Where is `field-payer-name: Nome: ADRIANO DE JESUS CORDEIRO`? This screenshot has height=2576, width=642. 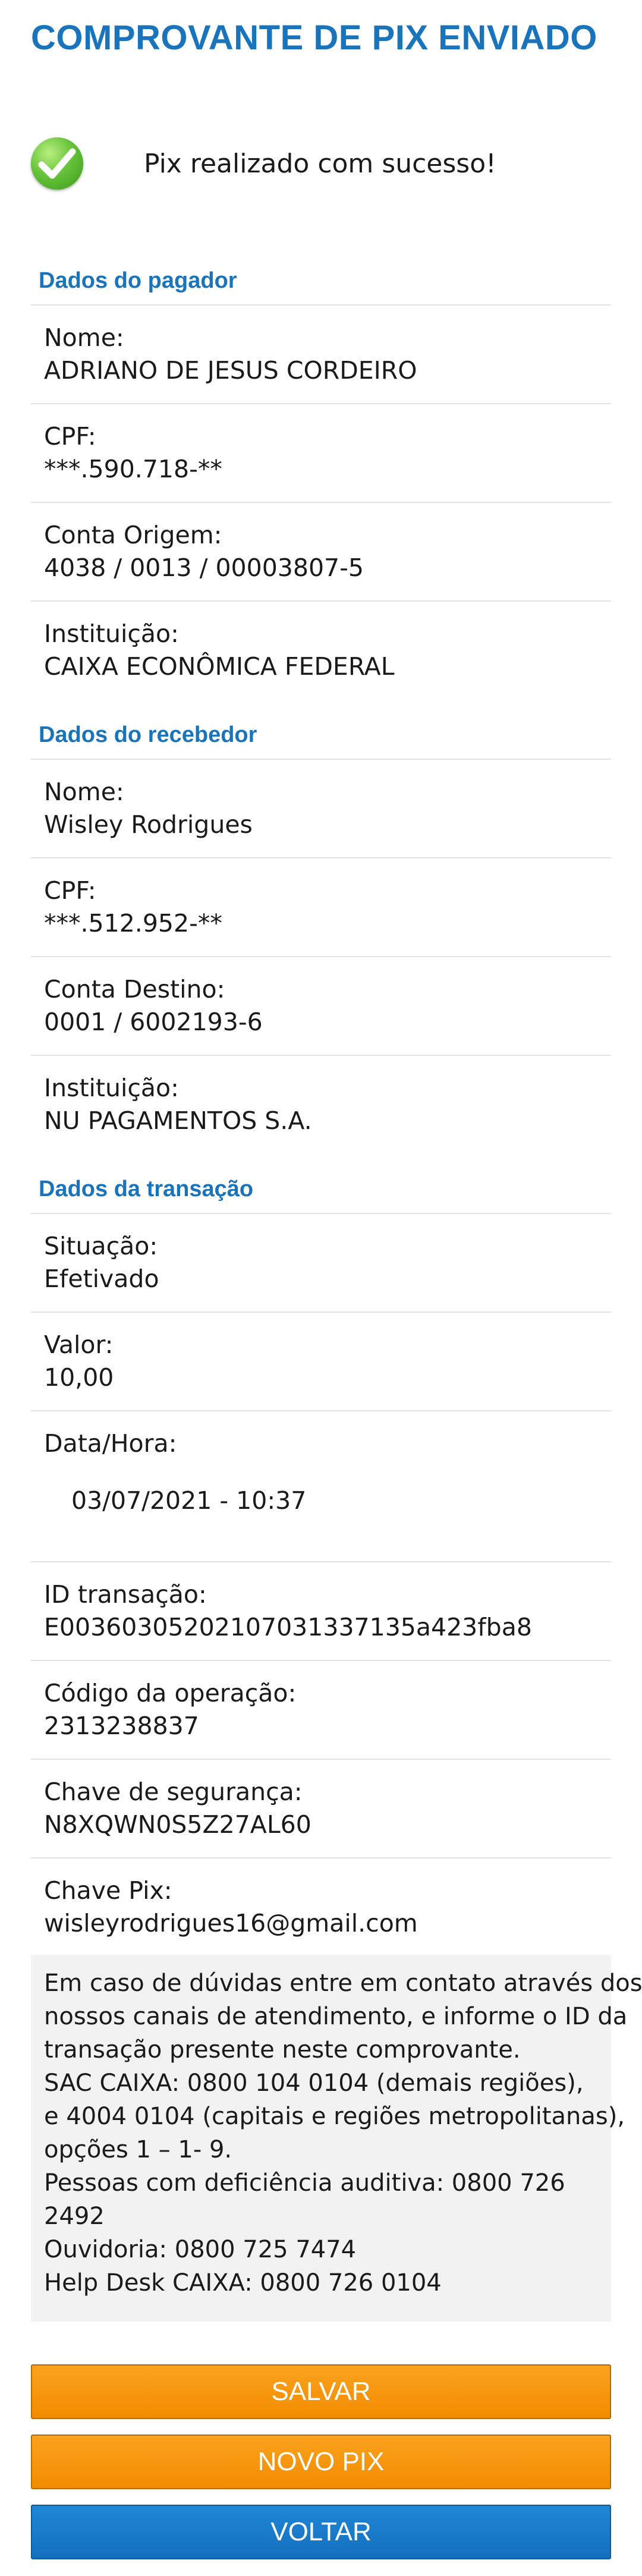
field-payer-name: Nome: ADRIANO DE JESUS CORDEIRO is located at coordinates (321, 353).